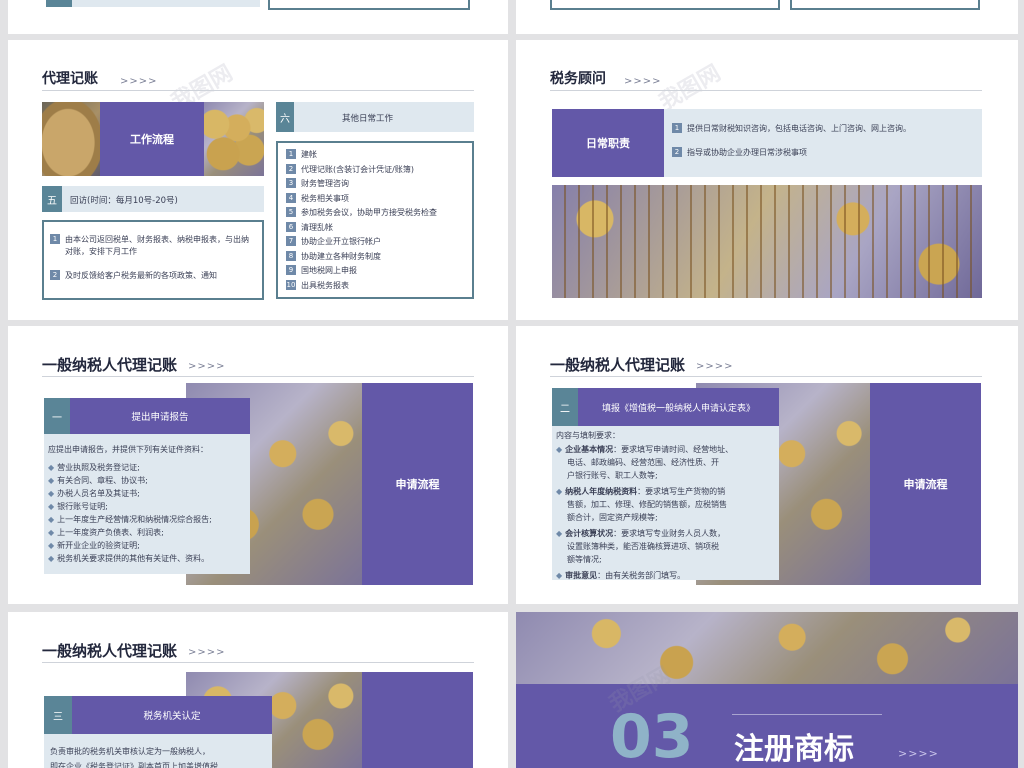 Image resolution: width=1024 pixels, height=768 pixels. I want to click on money-photo, so click(234, 139).